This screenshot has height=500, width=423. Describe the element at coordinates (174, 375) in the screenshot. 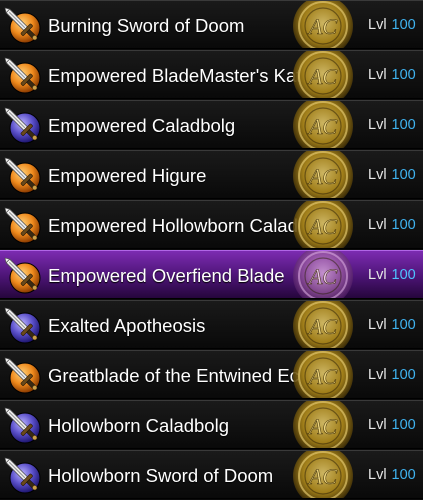

I see `item-name: Greatblade of the Entwined Eclipse` at that location.